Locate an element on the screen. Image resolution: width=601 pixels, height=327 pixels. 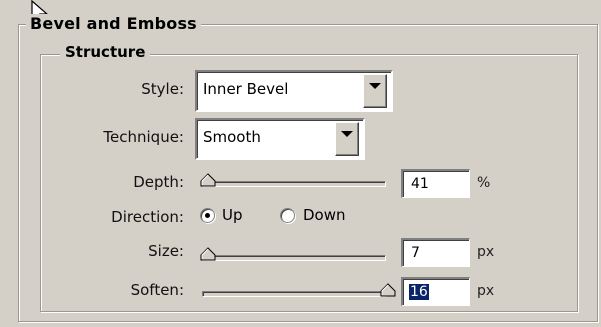
soften-field: 16 is located at coordinates (435, 291).